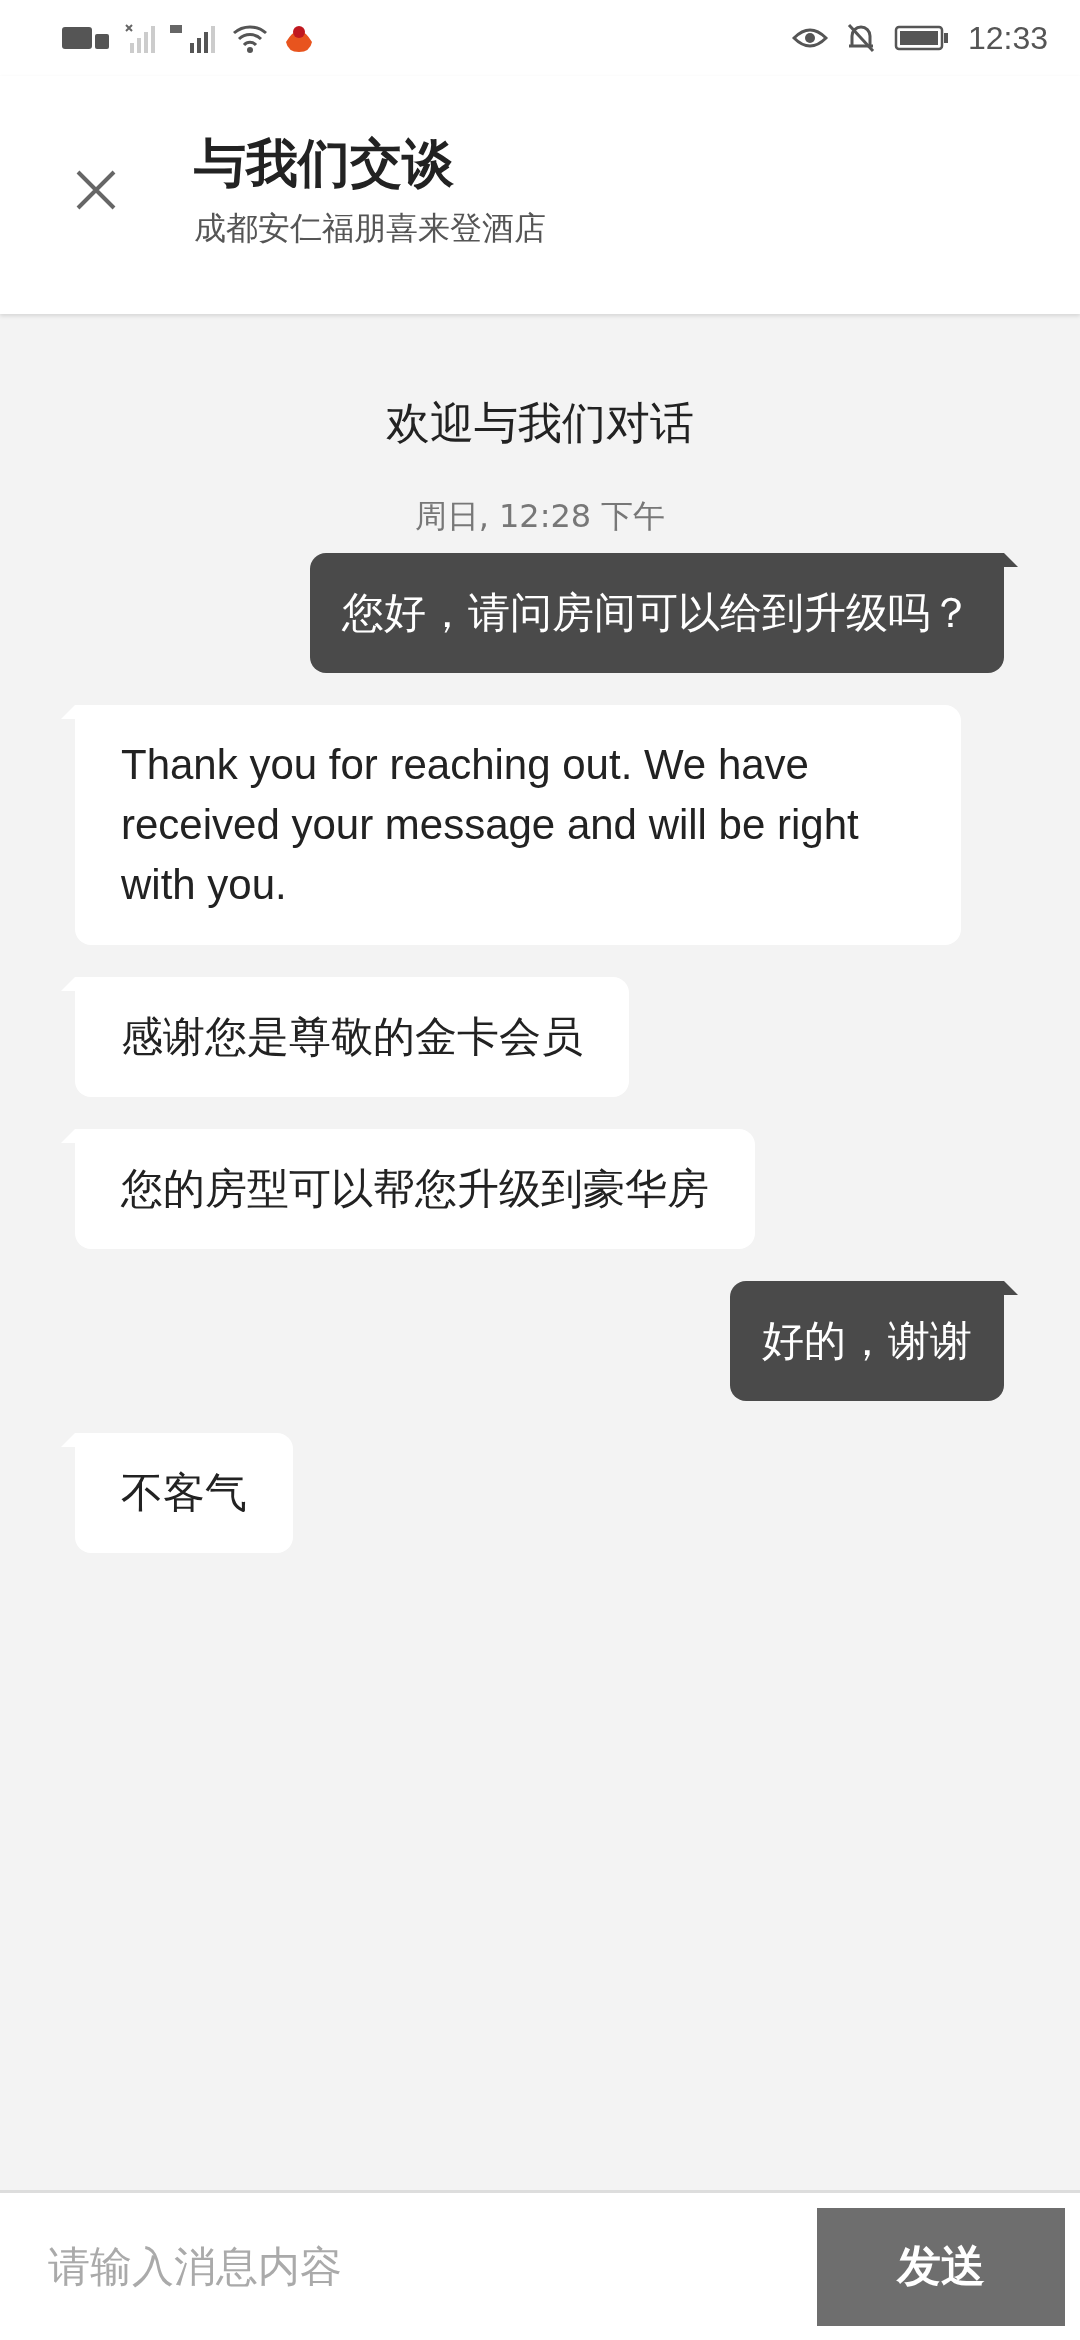  What do you see at coordinates (251, 38) in the screenshot?
I see `wifi-icon` at bounding box center [251, 38].